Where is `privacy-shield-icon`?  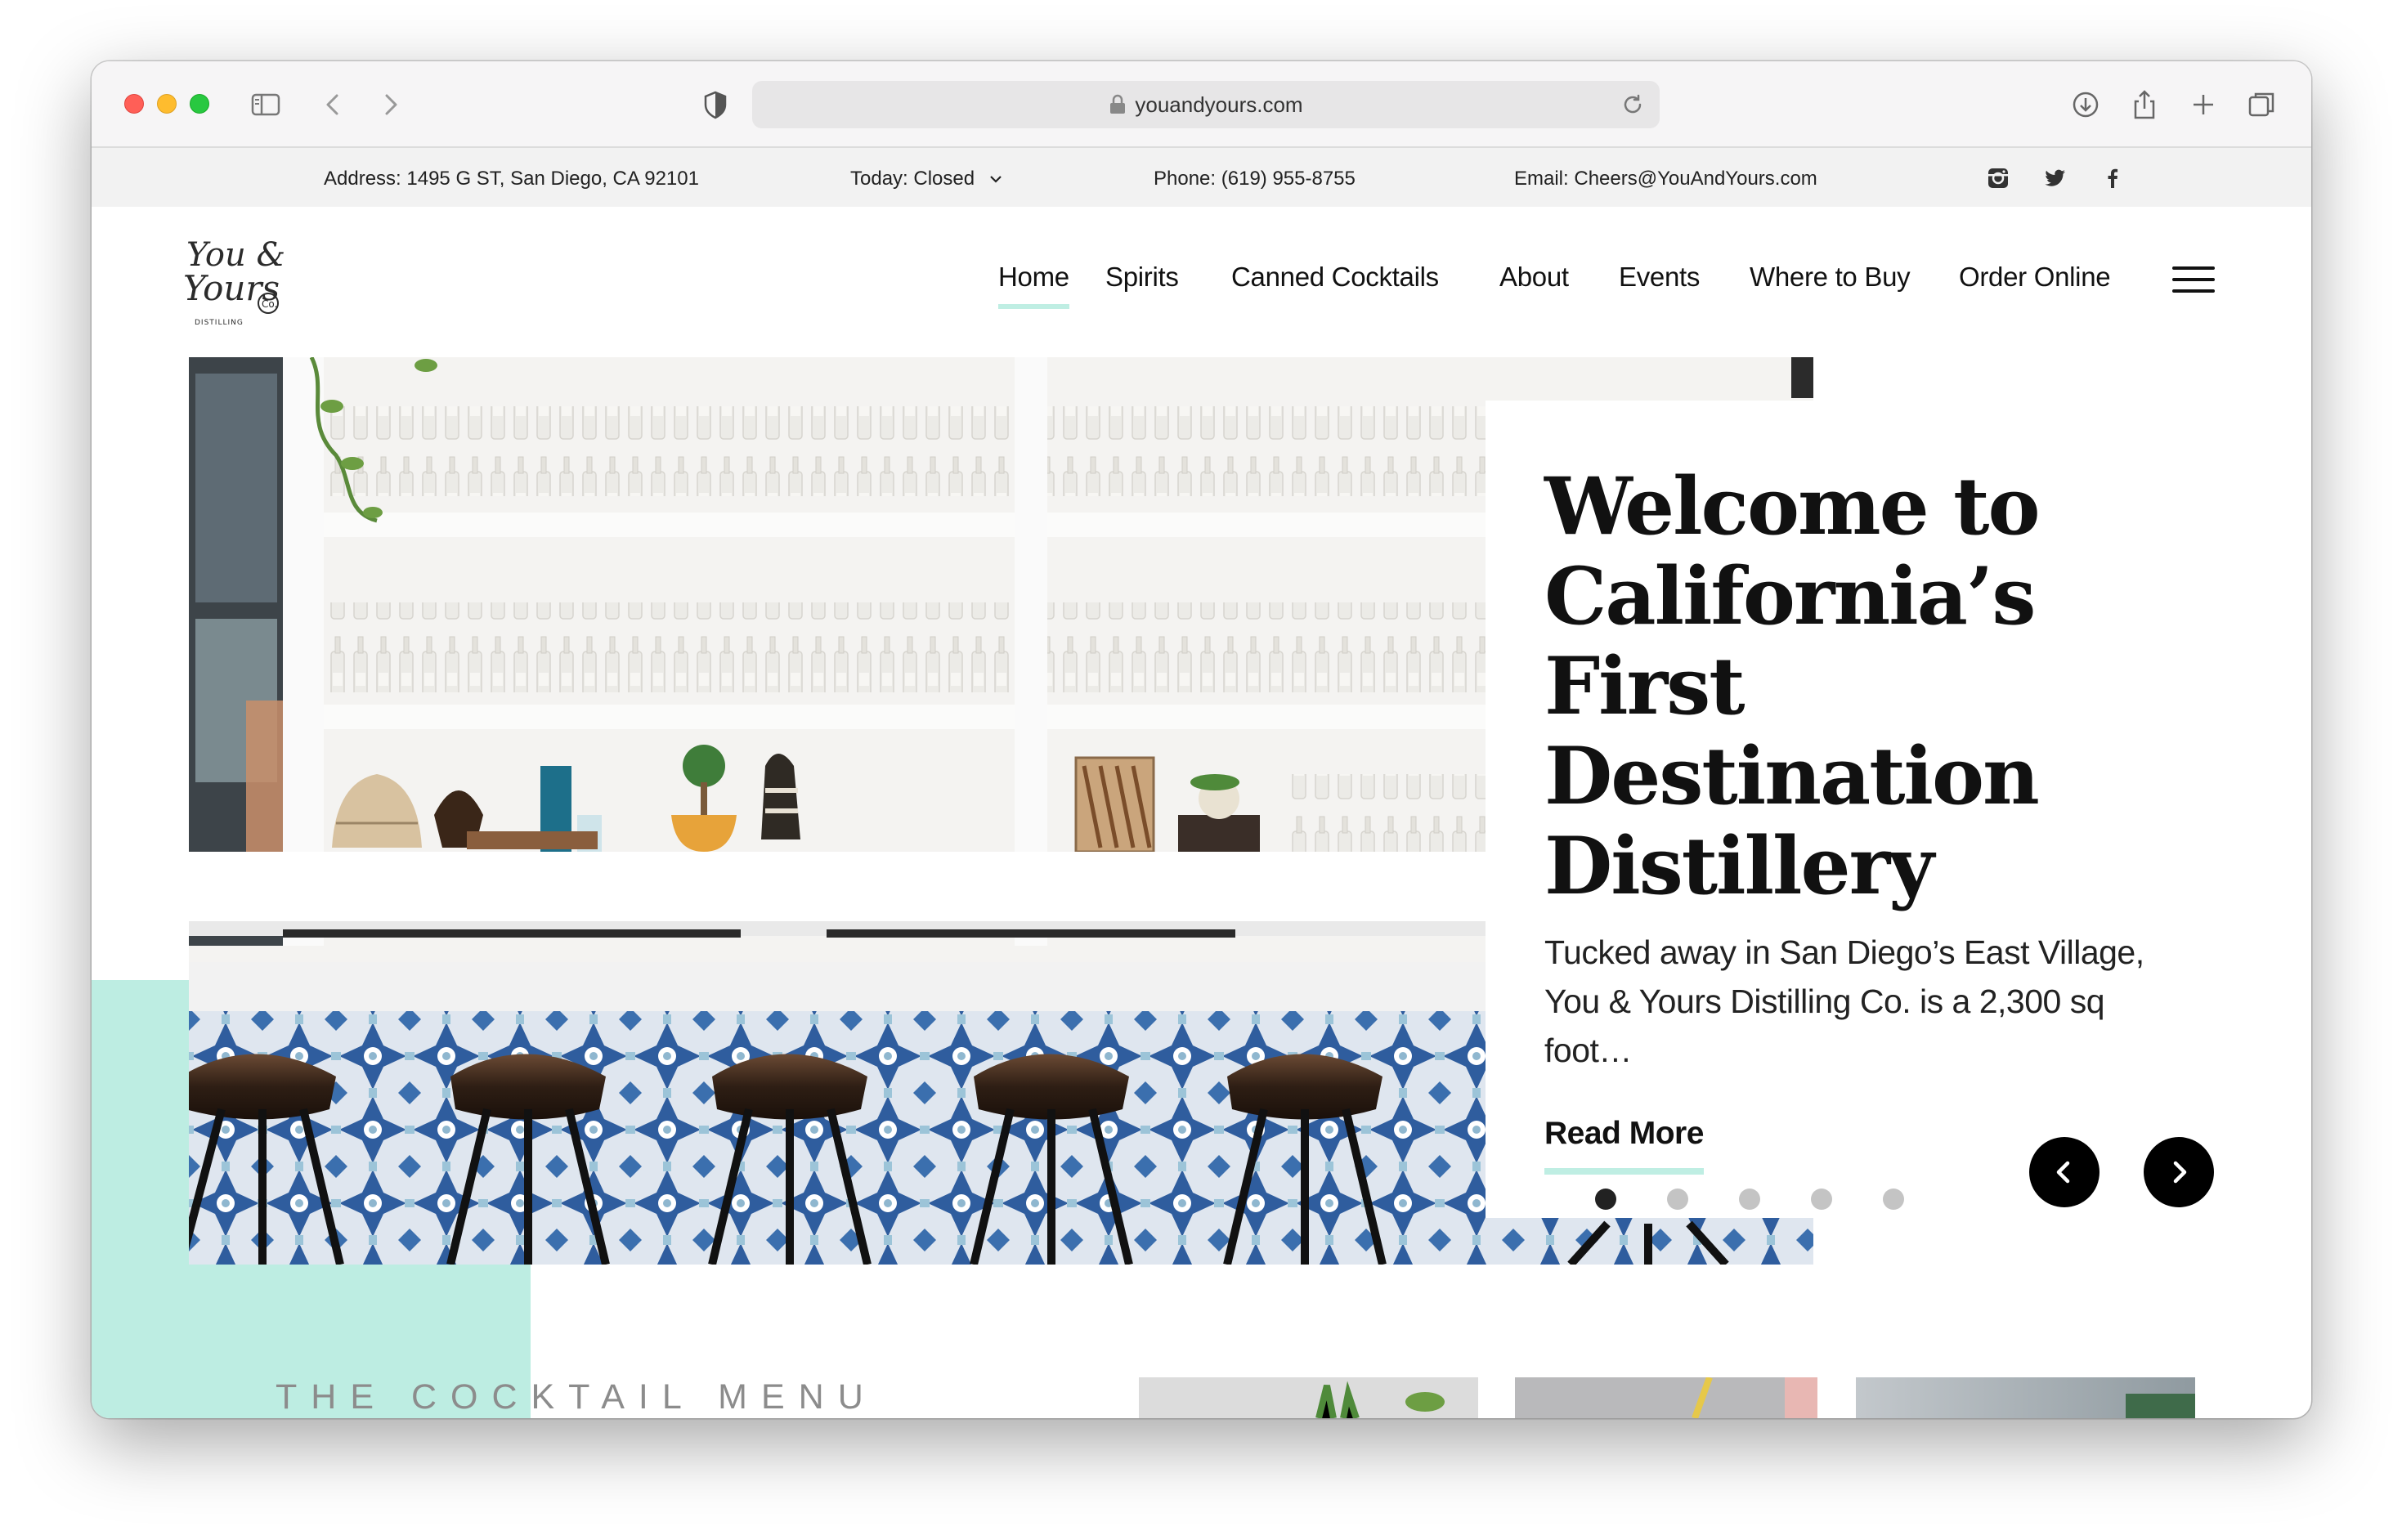 privacy-shield-icon is located at coordinates (715, 105).